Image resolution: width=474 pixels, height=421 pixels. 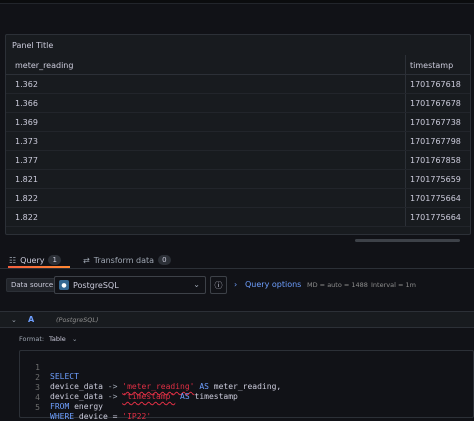 What do you see at coordinates (435, 122) in the screenshot?
I see `cell-timestamp: 1701767738` at bounding box center [435, 122].